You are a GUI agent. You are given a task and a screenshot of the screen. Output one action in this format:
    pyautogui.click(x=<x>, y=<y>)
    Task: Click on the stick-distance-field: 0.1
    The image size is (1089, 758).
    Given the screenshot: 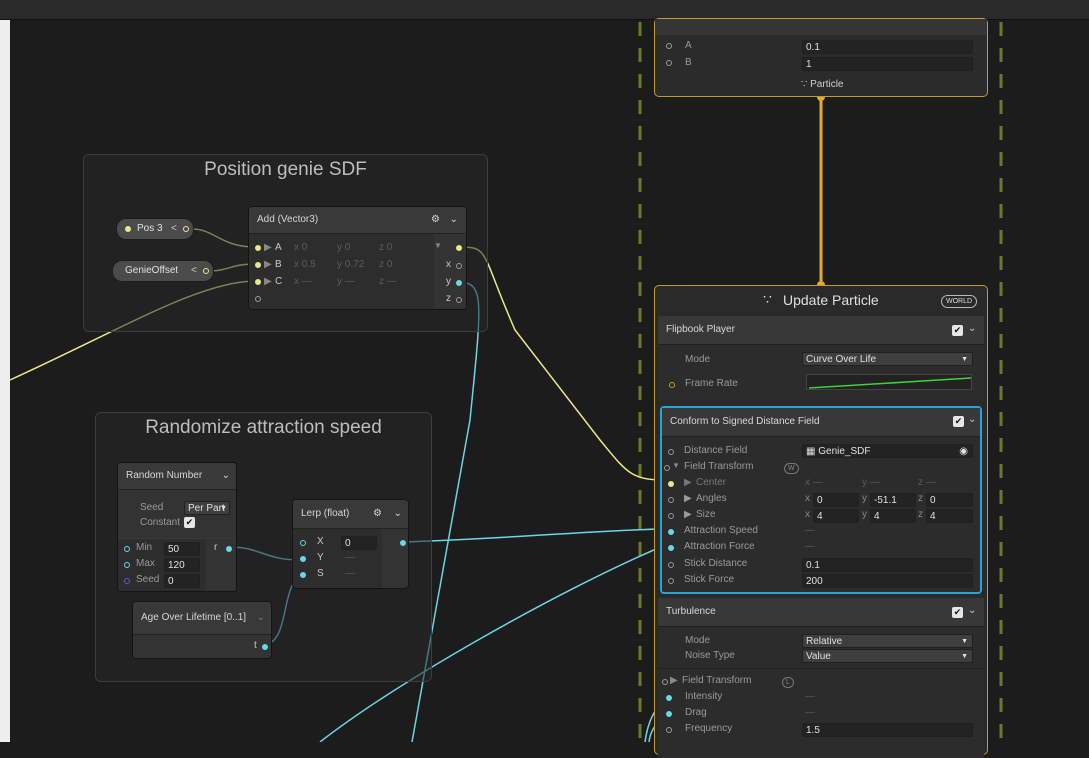 What is the action you would take?
    pyautogui.click(x=887, y=565)
    